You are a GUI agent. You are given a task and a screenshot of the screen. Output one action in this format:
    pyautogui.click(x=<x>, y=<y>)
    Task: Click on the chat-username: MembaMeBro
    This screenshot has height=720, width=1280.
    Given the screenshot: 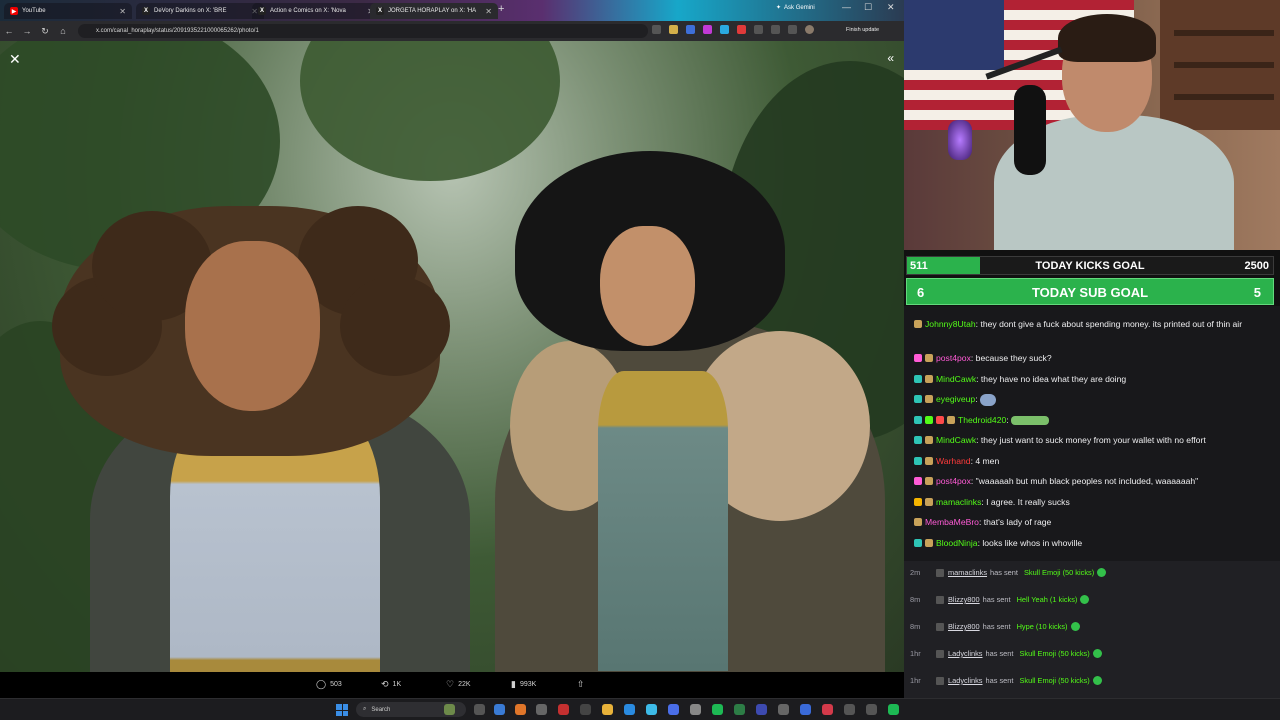 What is the action you would take?
    pyautogui.click(x=952, y=522)
    